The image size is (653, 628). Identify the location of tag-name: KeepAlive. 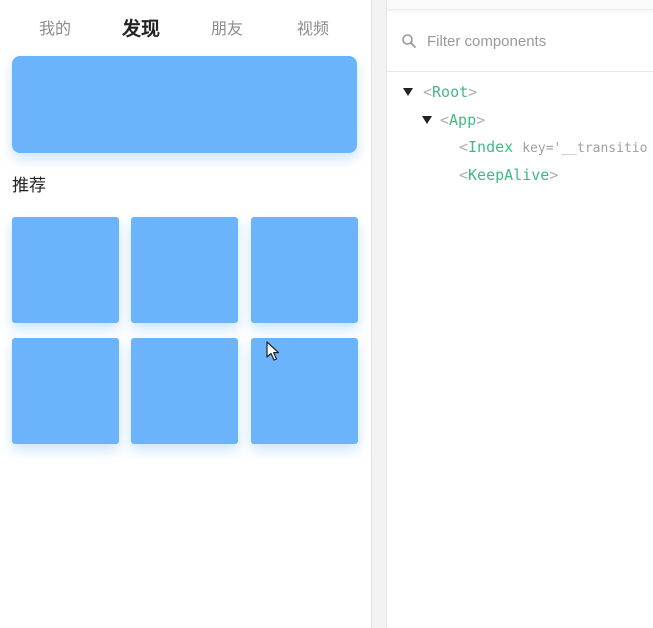
(509, 175).